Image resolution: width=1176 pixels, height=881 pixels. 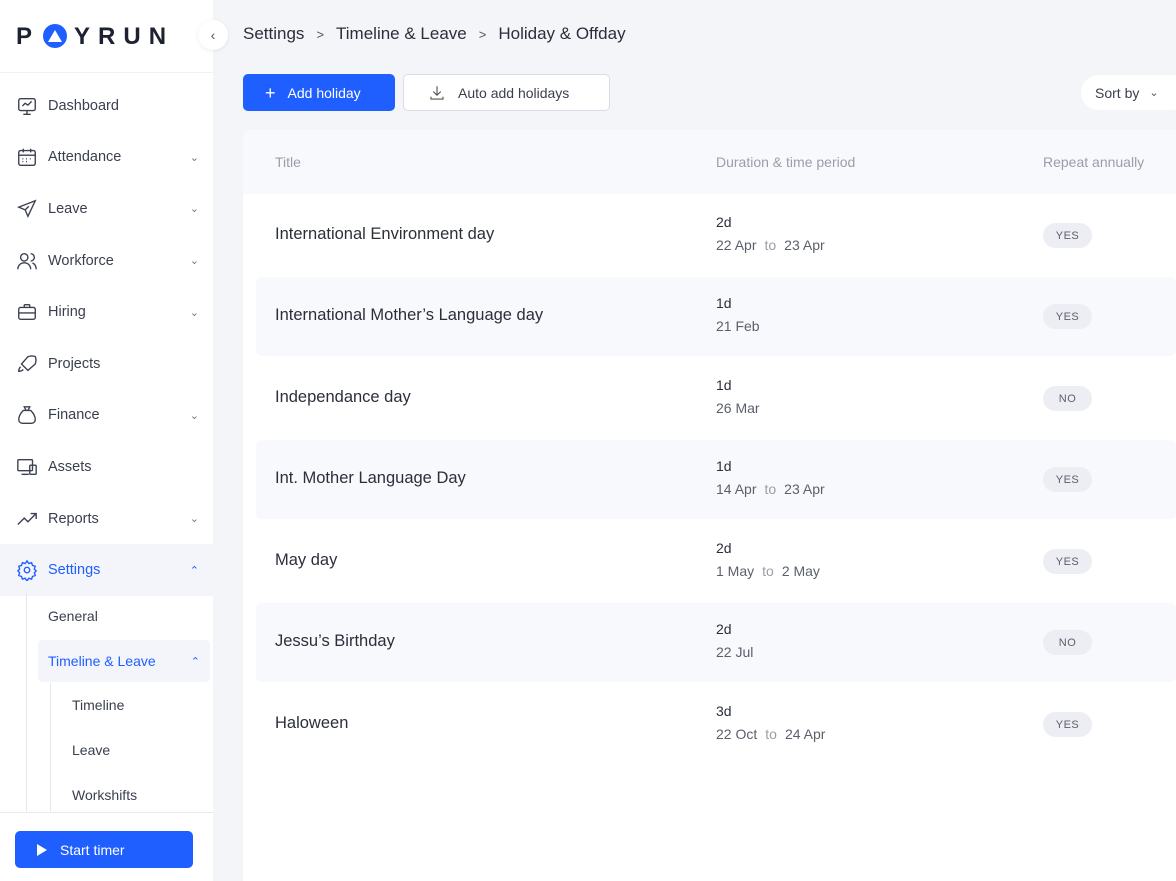 I want to click on logo-mark-icon, so click(x=55, y=37).